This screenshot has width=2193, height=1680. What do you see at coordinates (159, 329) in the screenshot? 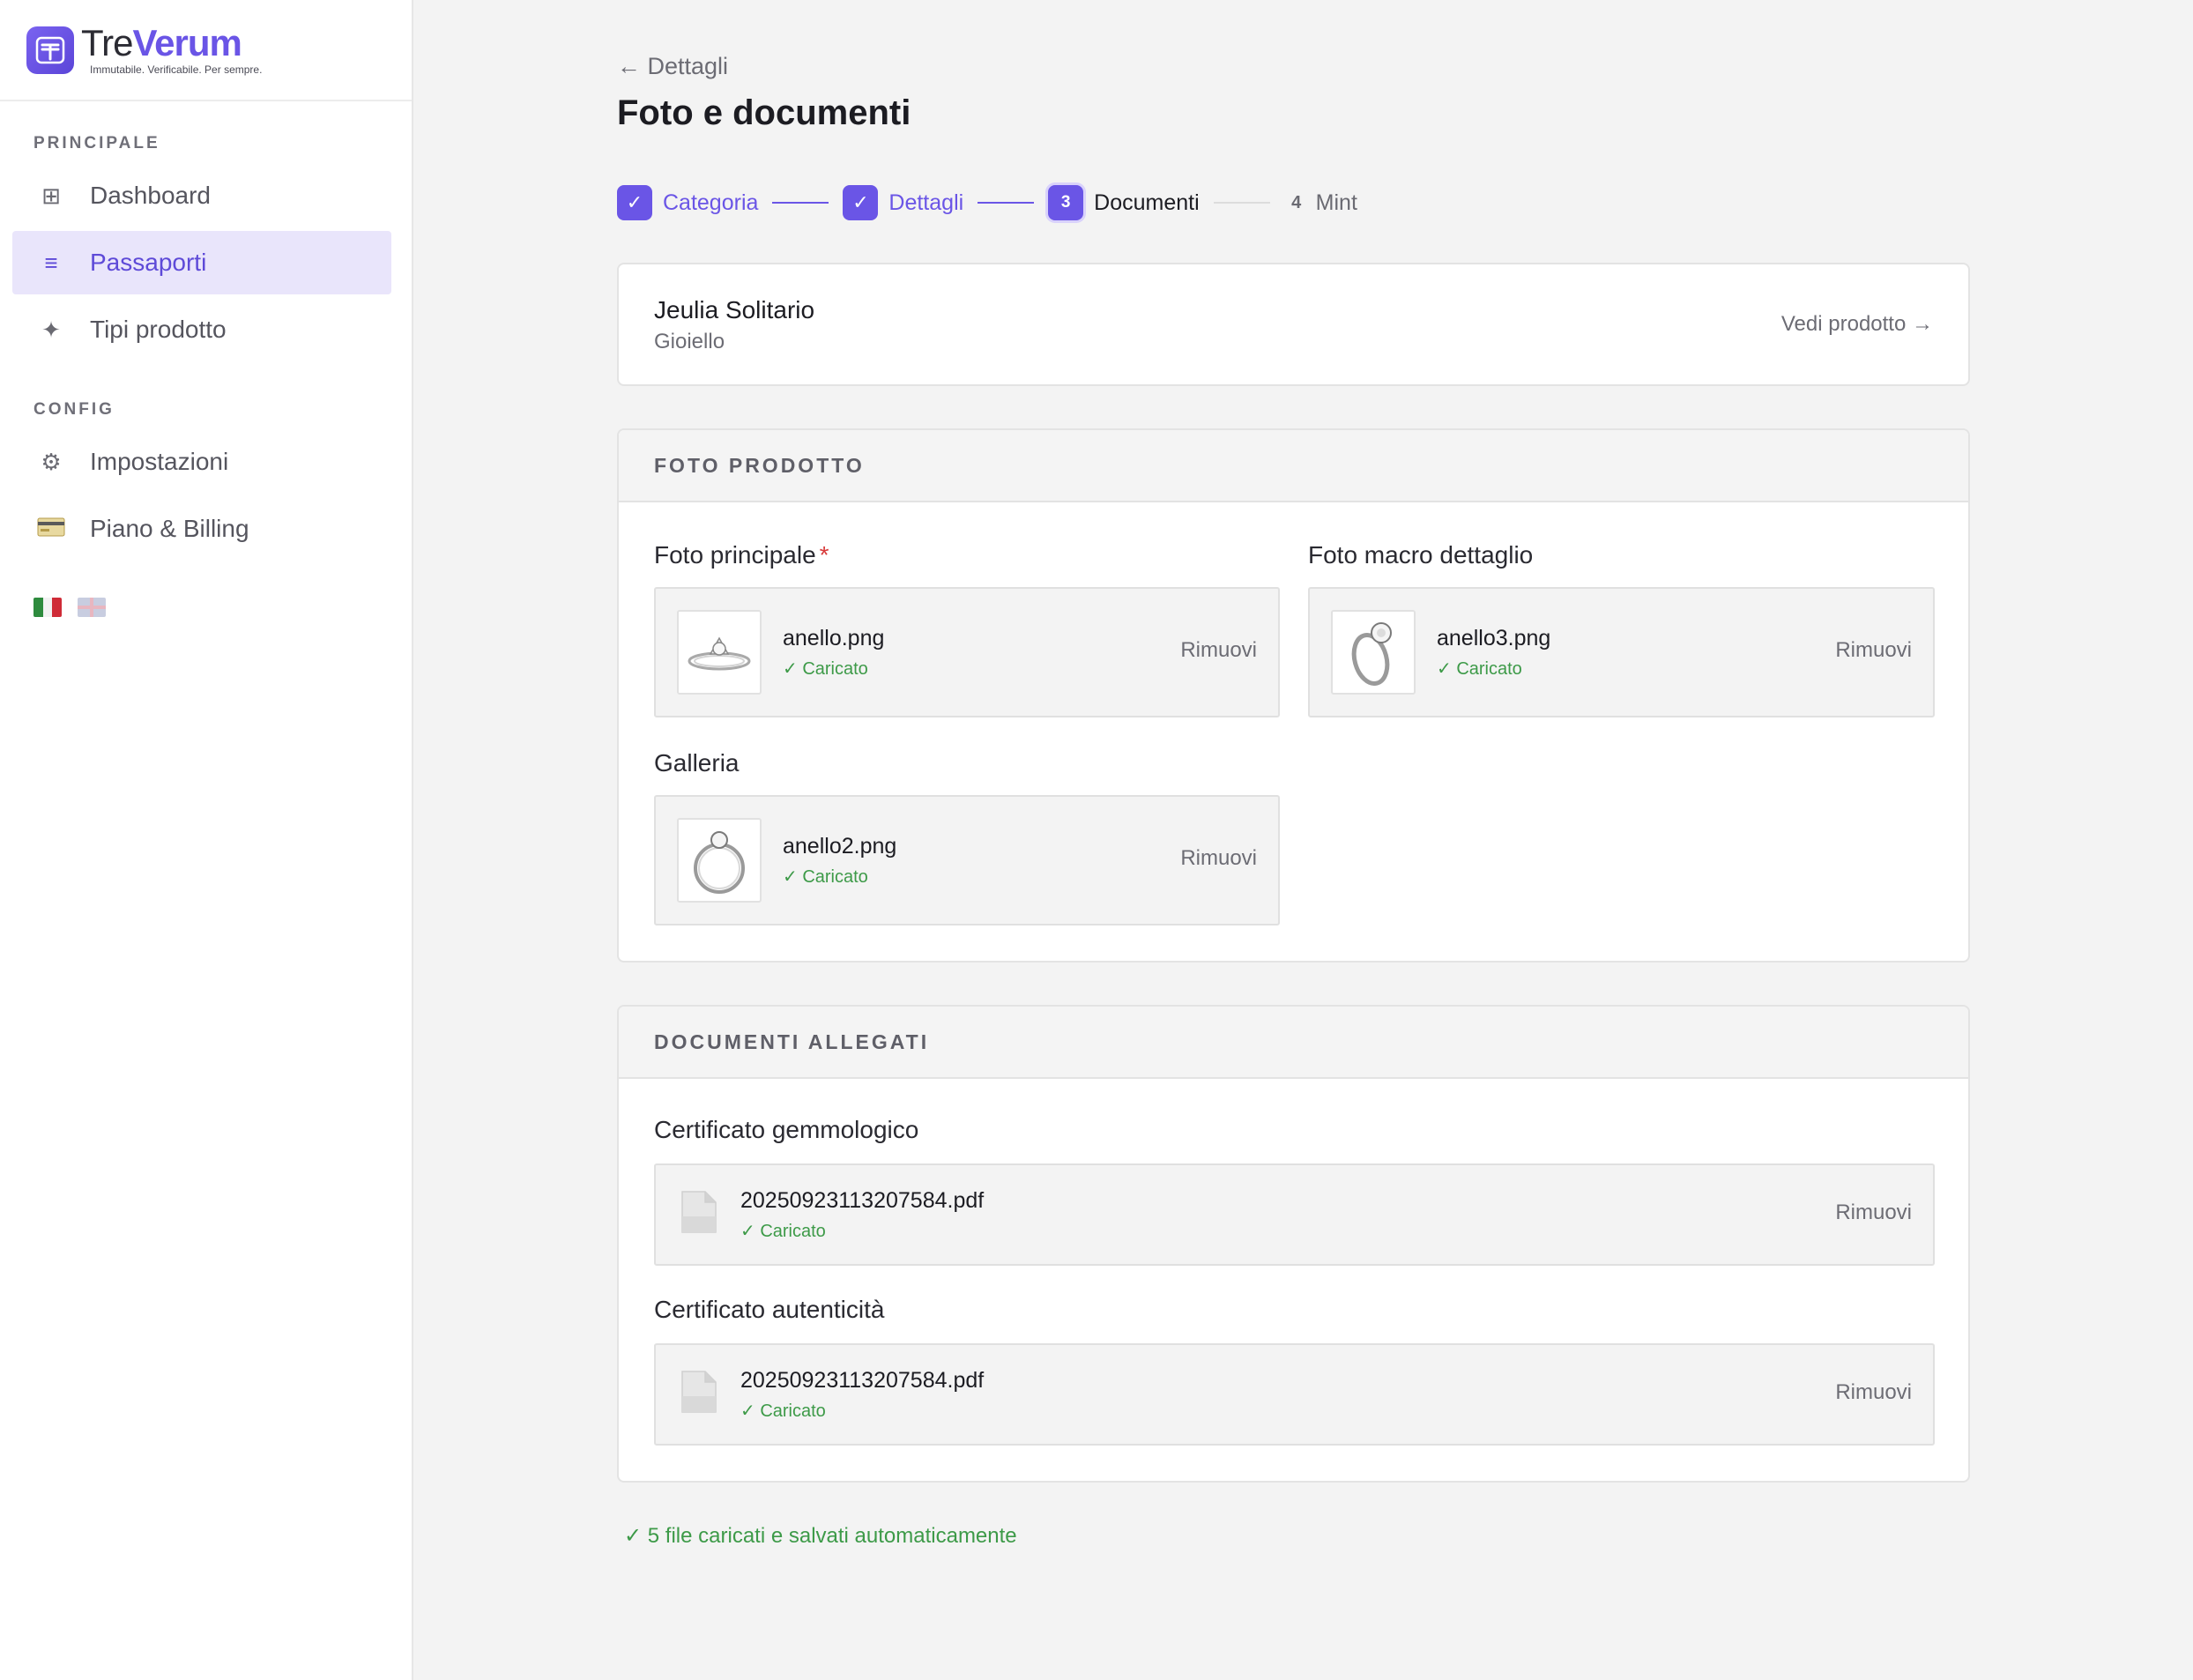
I see `sidebar-item-label: Tipi prodotto` at bounding box center [159, 329].